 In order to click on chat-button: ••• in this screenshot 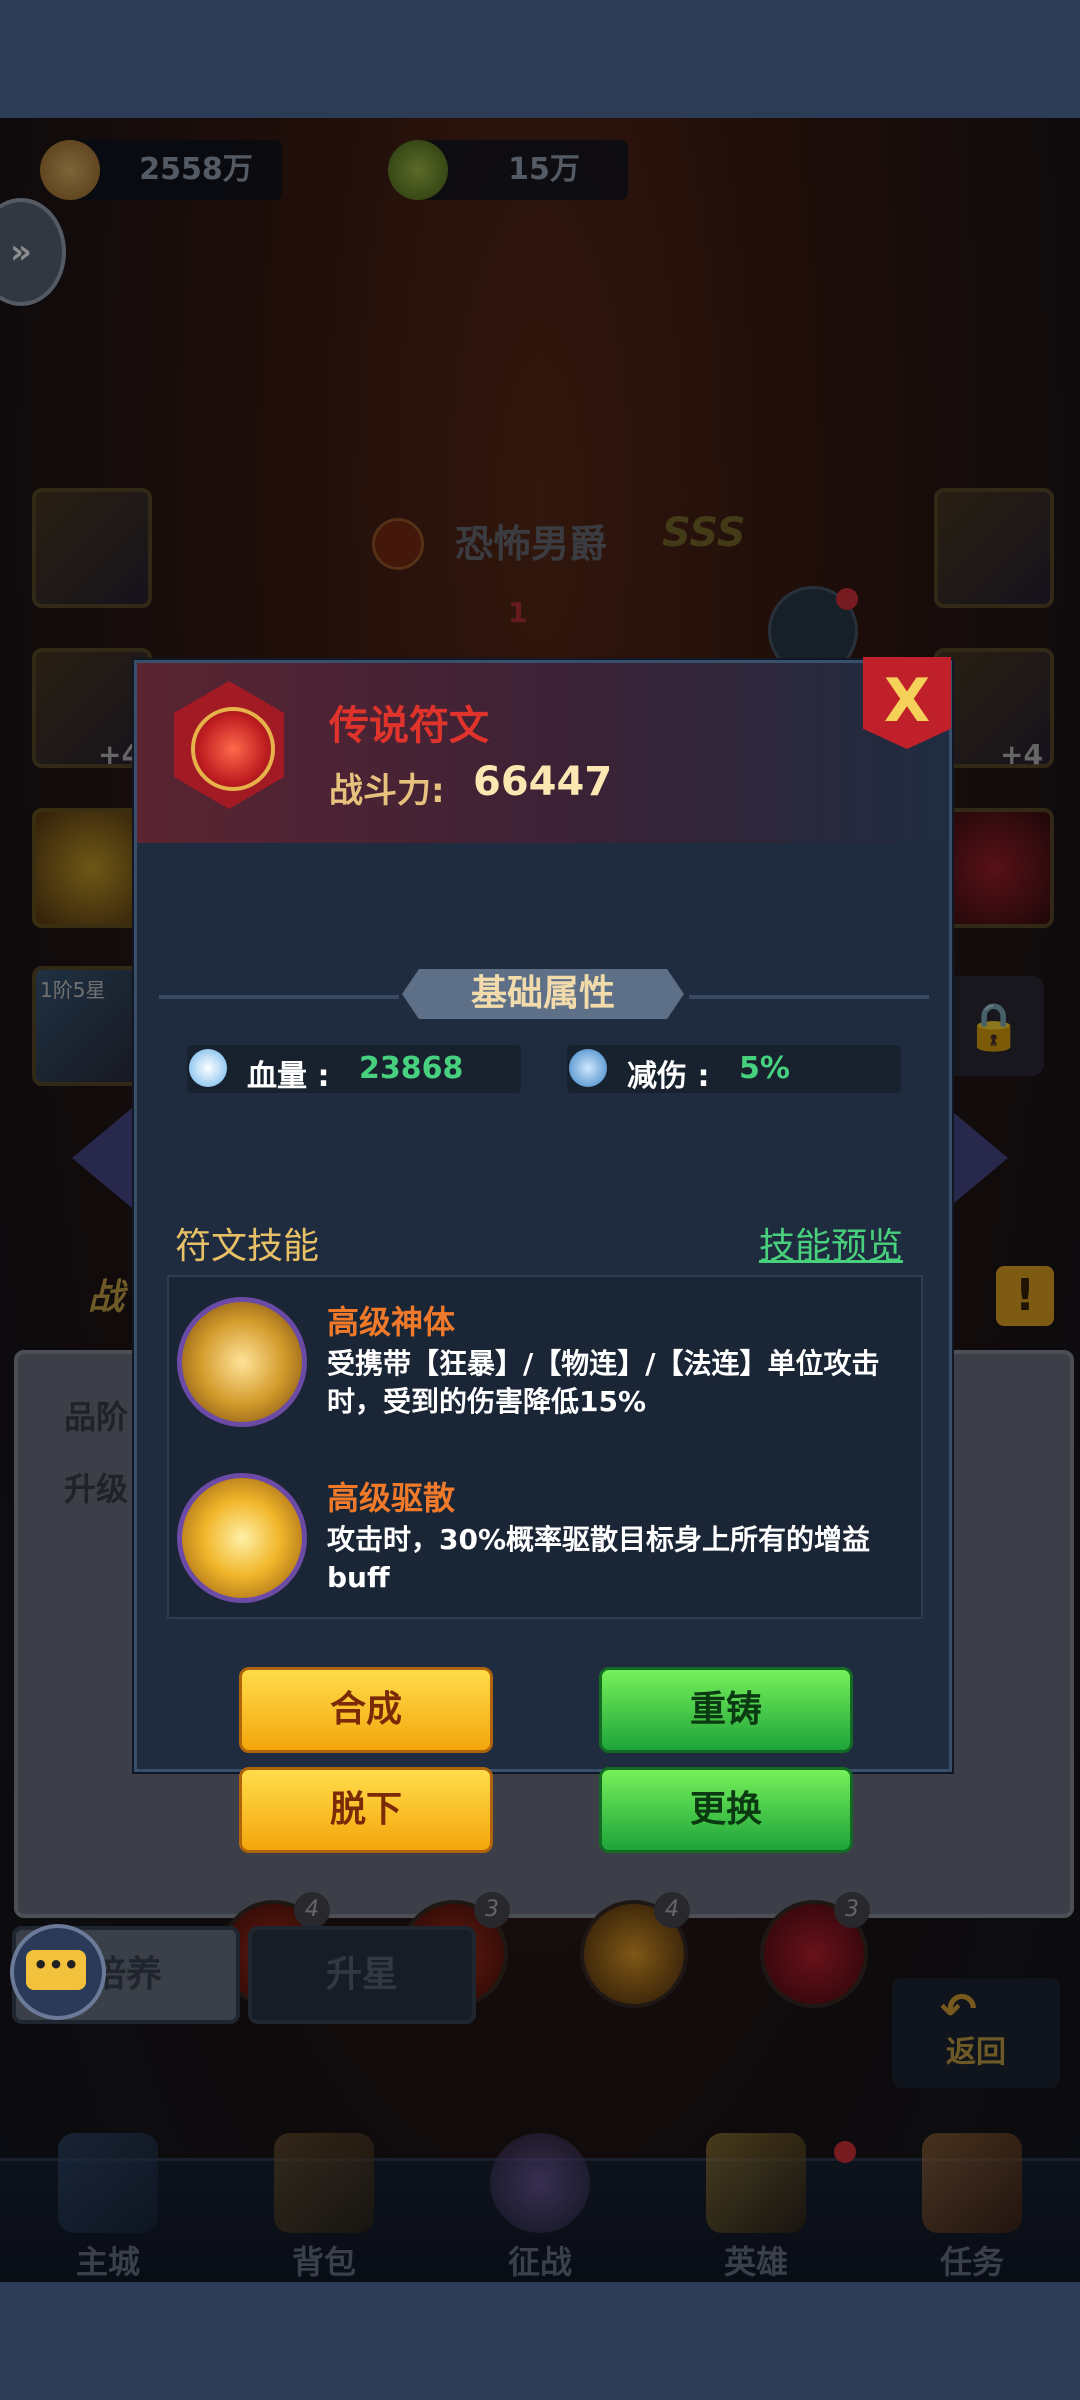, I will do `click(58, 1972)`.